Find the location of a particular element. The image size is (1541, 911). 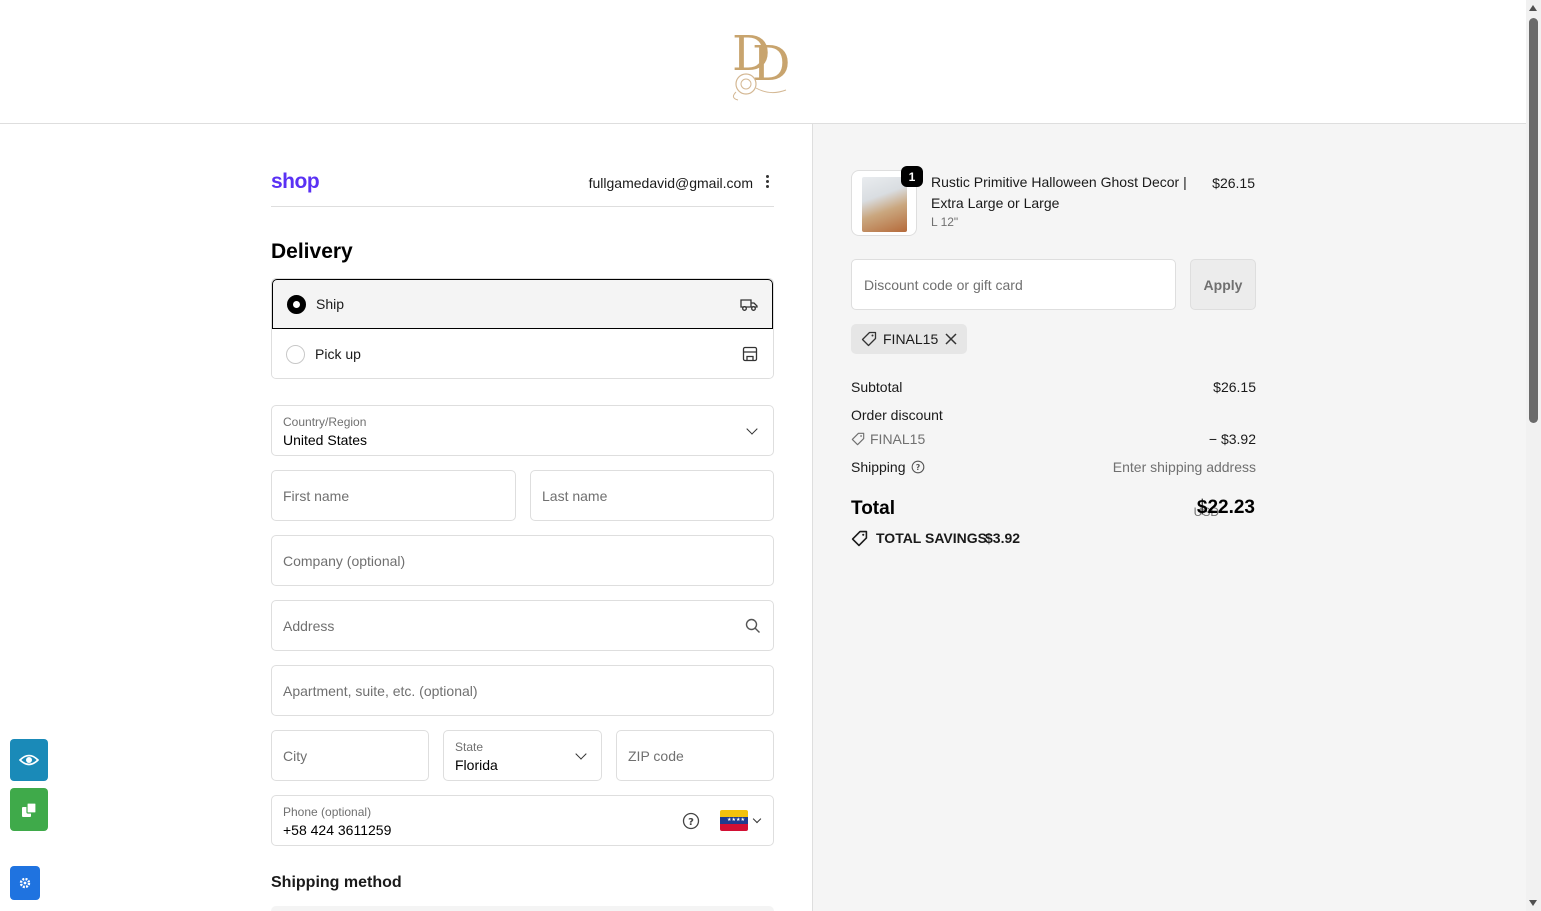

shipping-row: Shipping ? Enter shipping address is located at coordinates (1053, 467).